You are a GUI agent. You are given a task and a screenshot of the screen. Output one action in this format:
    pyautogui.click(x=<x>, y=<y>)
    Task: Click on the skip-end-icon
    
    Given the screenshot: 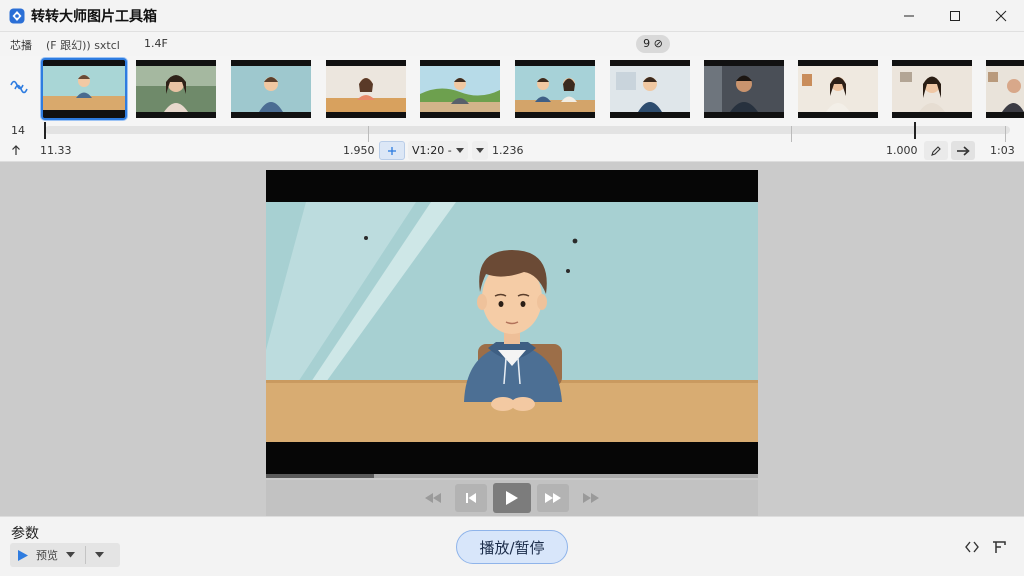 What is the action you would take?
    pyautogui.click(x=591, y=498)
    